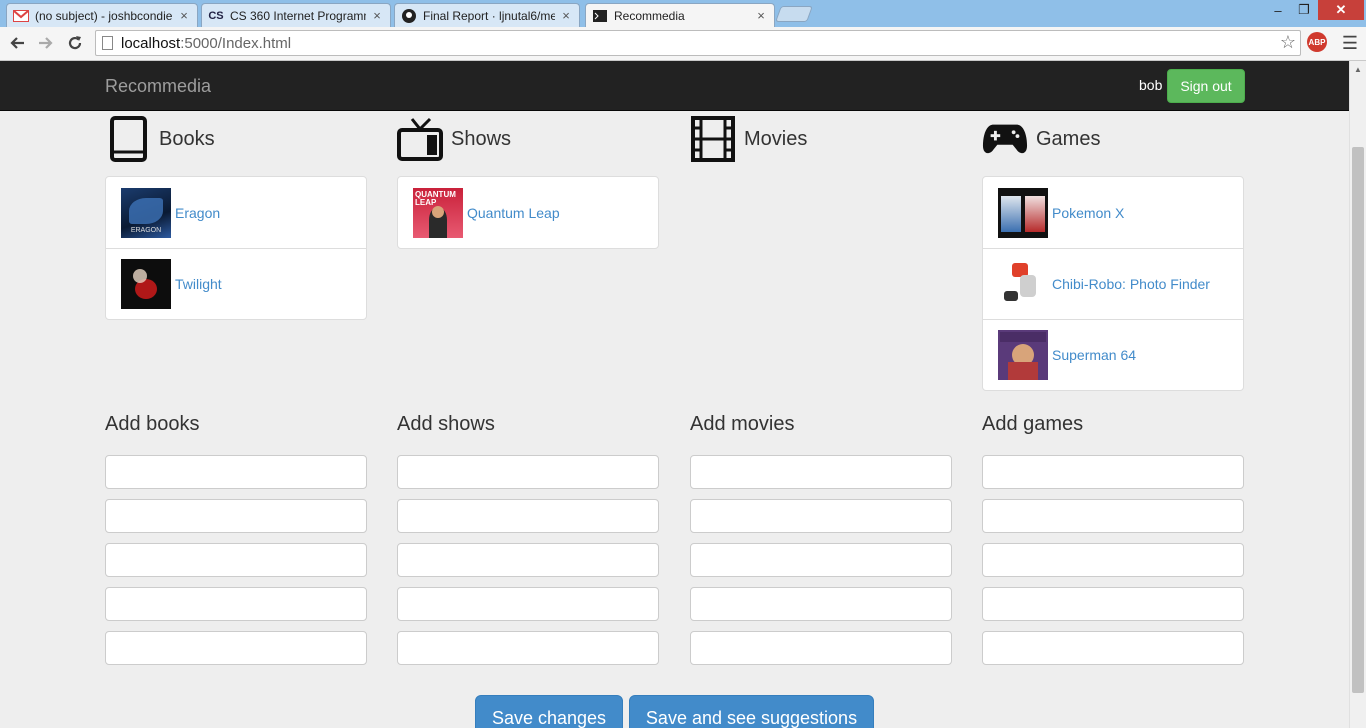 This screenshot has height=728, width=1366. Describe the element at coordinates (409, 16) in the screenshot. I see `github-icon` at that location.